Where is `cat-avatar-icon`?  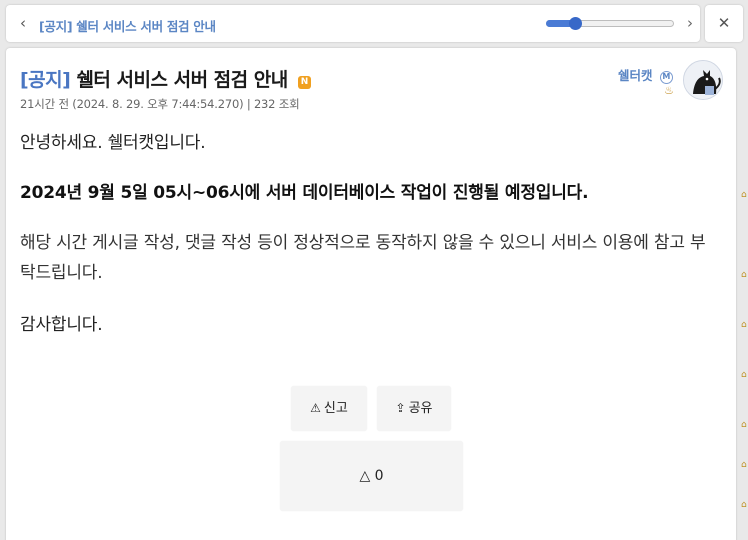 cat-avatar-icon is located at coordinates (703, 80).